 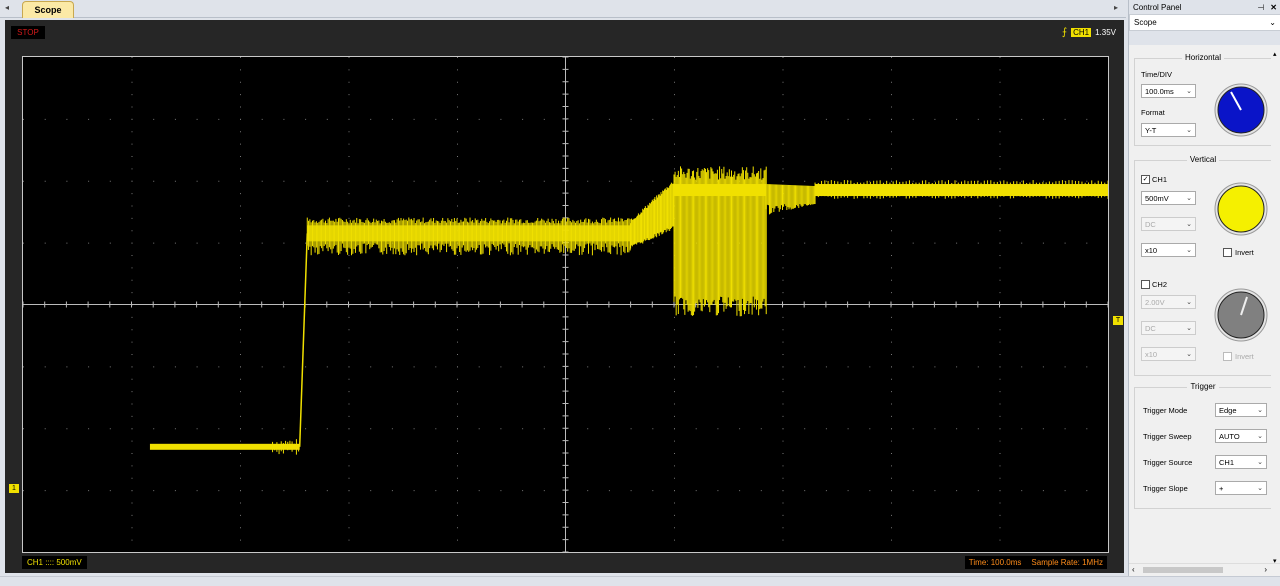 I want to click on scroll-right-icon: ›, so click(x=1265, y=569).